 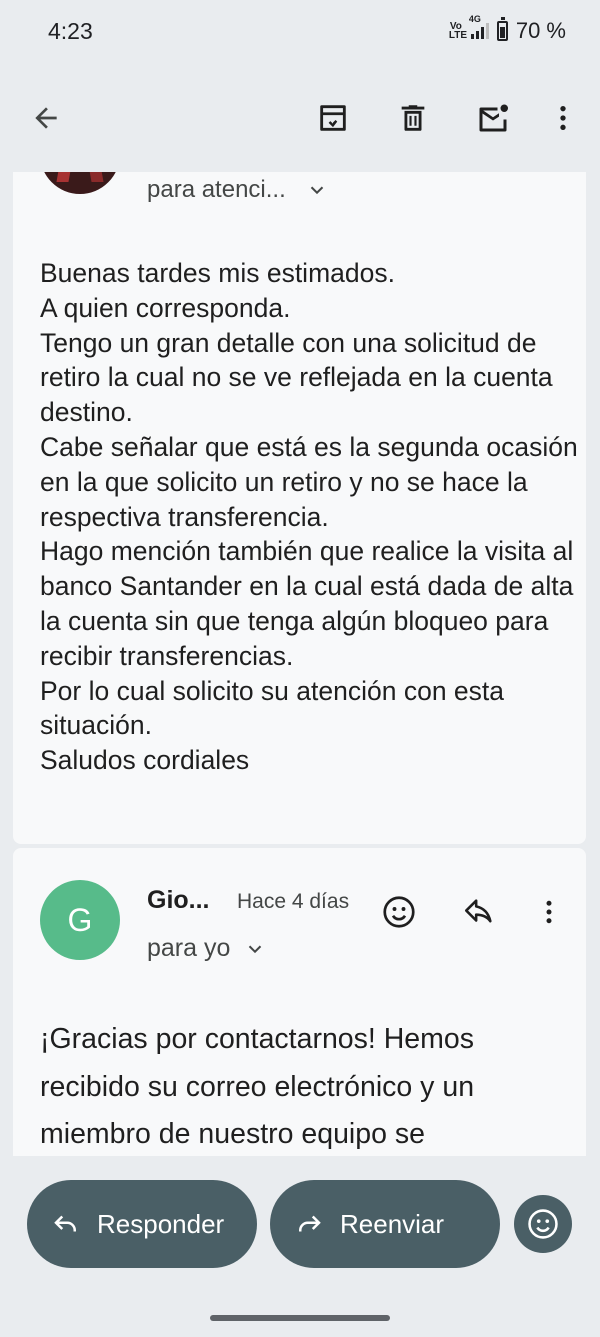 I want to click on volte-icon: Vo LTE, so click(x=457, y=31).